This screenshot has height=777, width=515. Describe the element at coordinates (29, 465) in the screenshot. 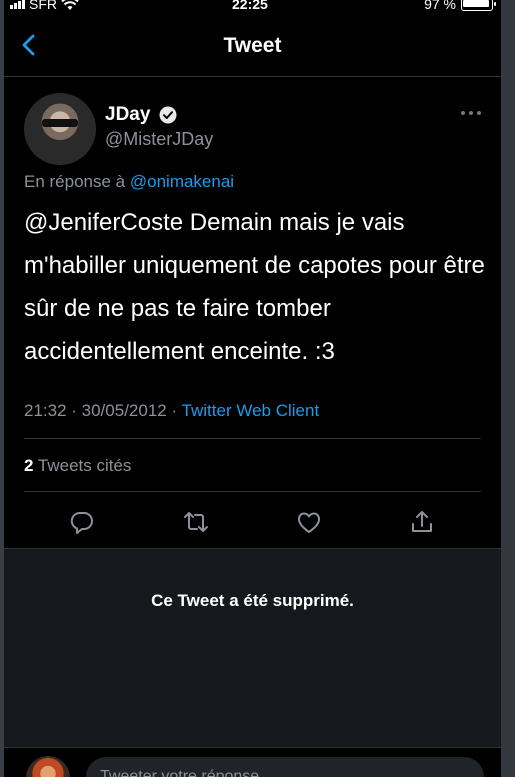

I see `quote-count: 2` at that location.